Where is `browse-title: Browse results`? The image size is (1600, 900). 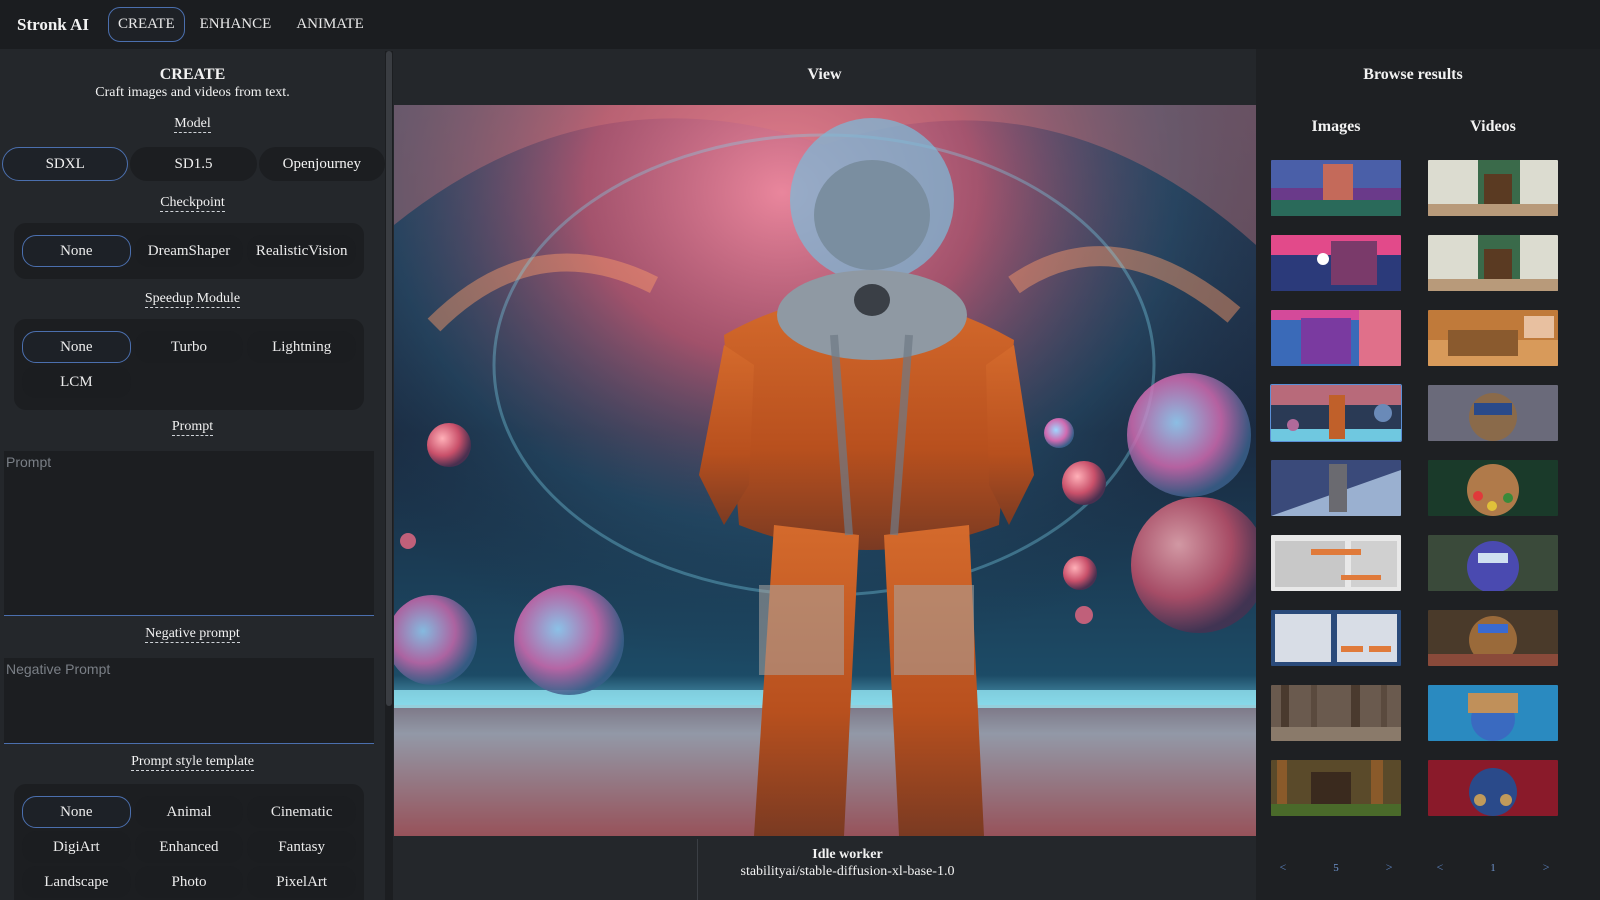
browse-title: Browse results is located at coordinates (1413, 74).